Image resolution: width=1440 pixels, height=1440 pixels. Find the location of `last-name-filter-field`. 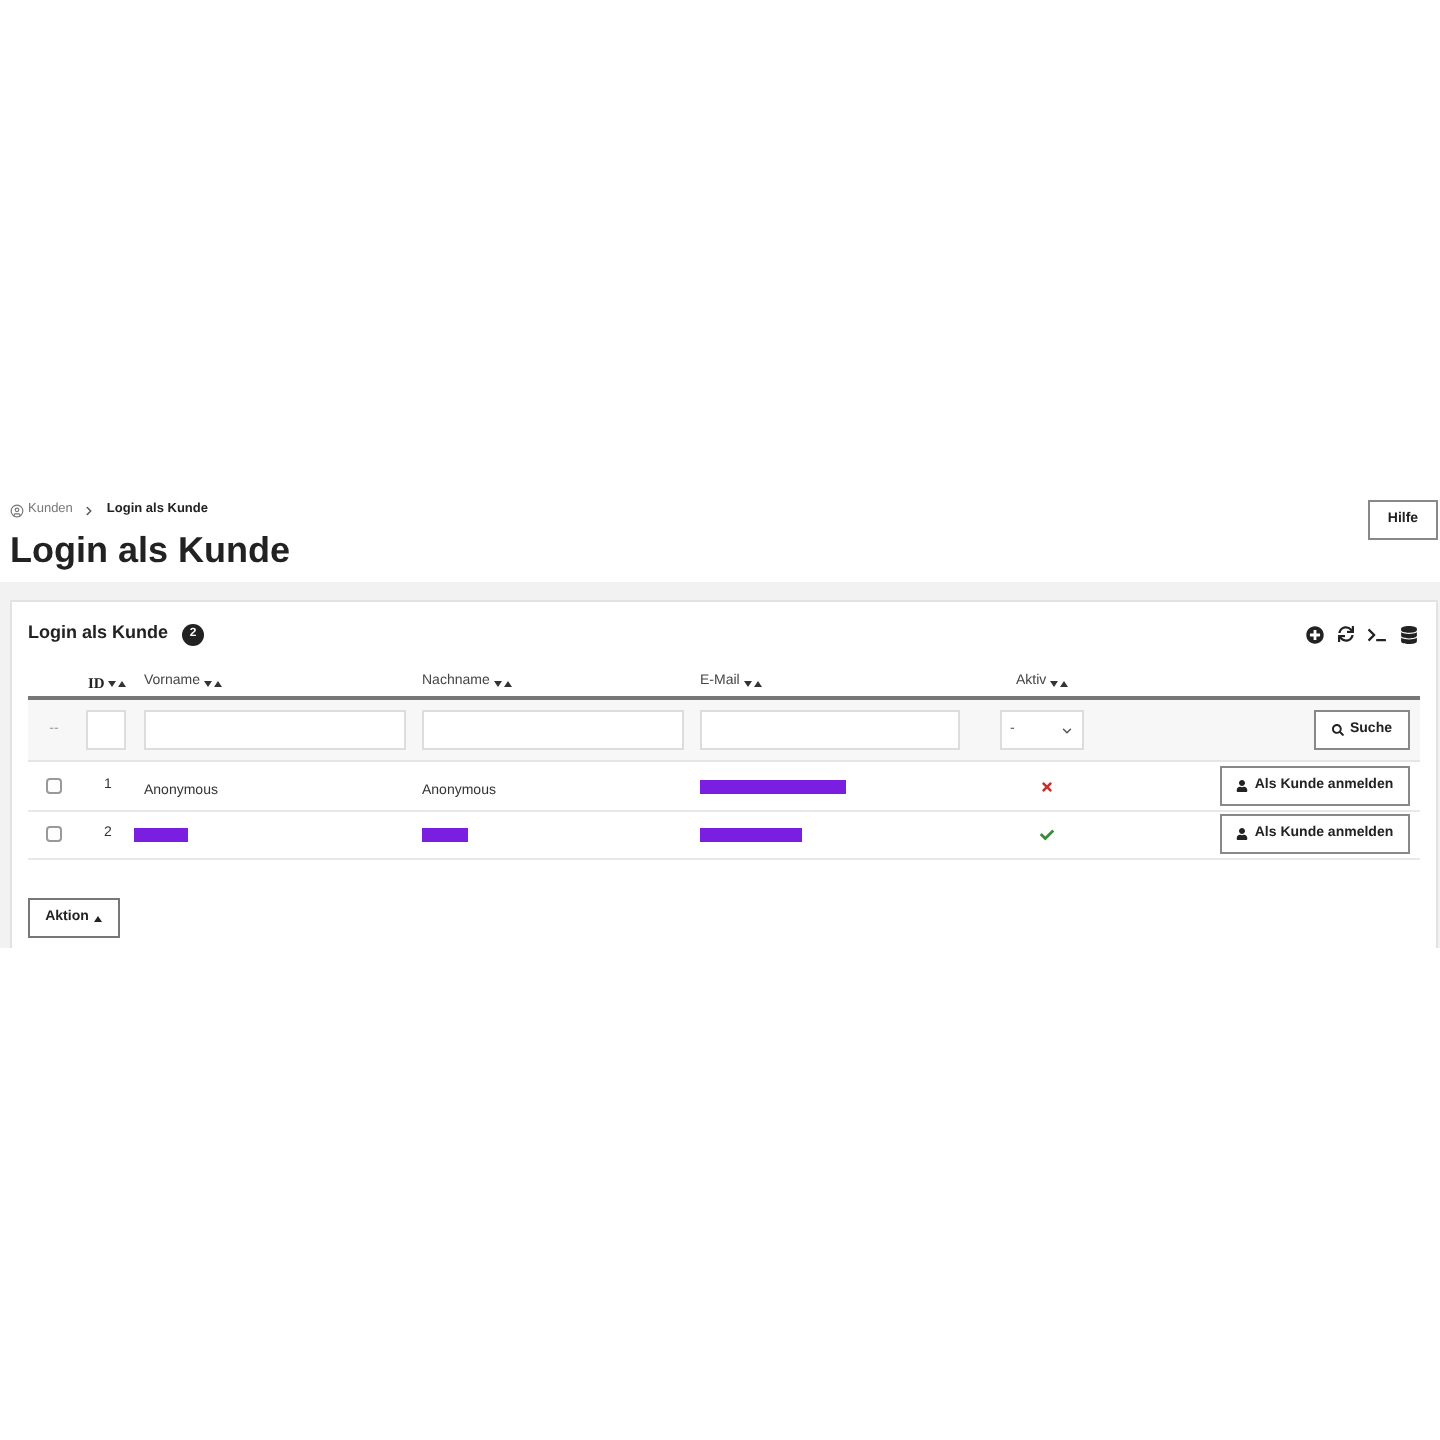

last-name-filter-field is located at coordinates (553, 730).